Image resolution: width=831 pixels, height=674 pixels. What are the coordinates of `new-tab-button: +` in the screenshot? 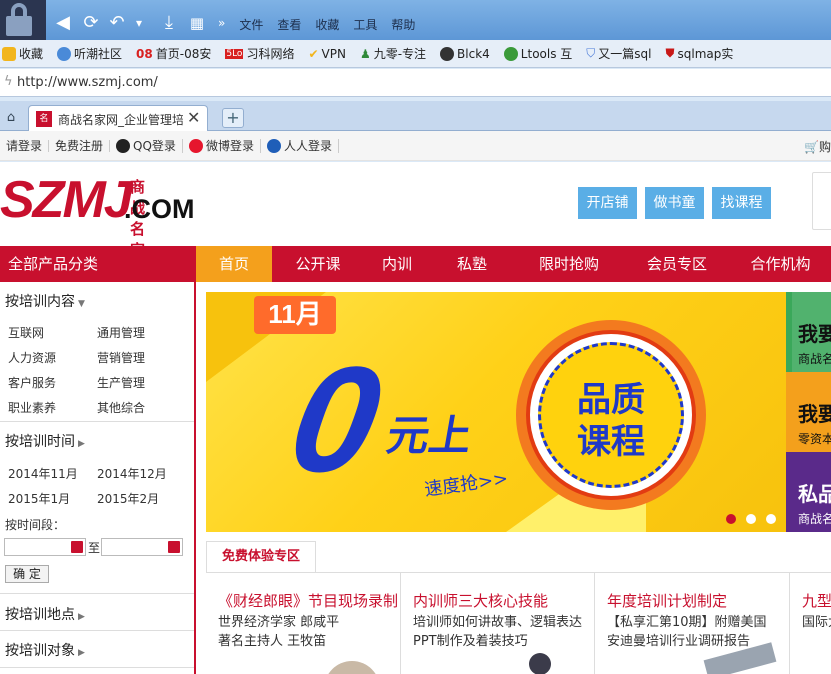 It's located at (233, 118).